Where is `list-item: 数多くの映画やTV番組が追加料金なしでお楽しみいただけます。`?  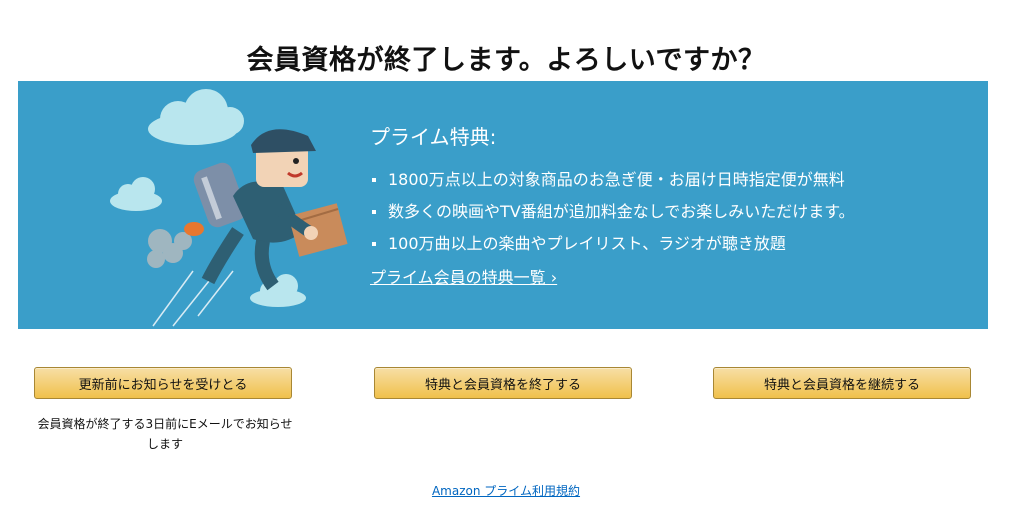 list-item: 数多くの映画やTV番組が追加料金なしでお楽しみいただけます。 is located at coordinates (670, 212).